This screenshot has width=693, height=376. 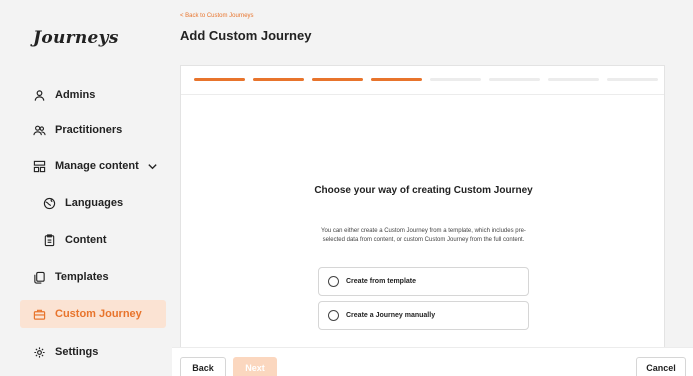 I want to click on sidebar-item-admins: Admins, so click(x=93, y=95).